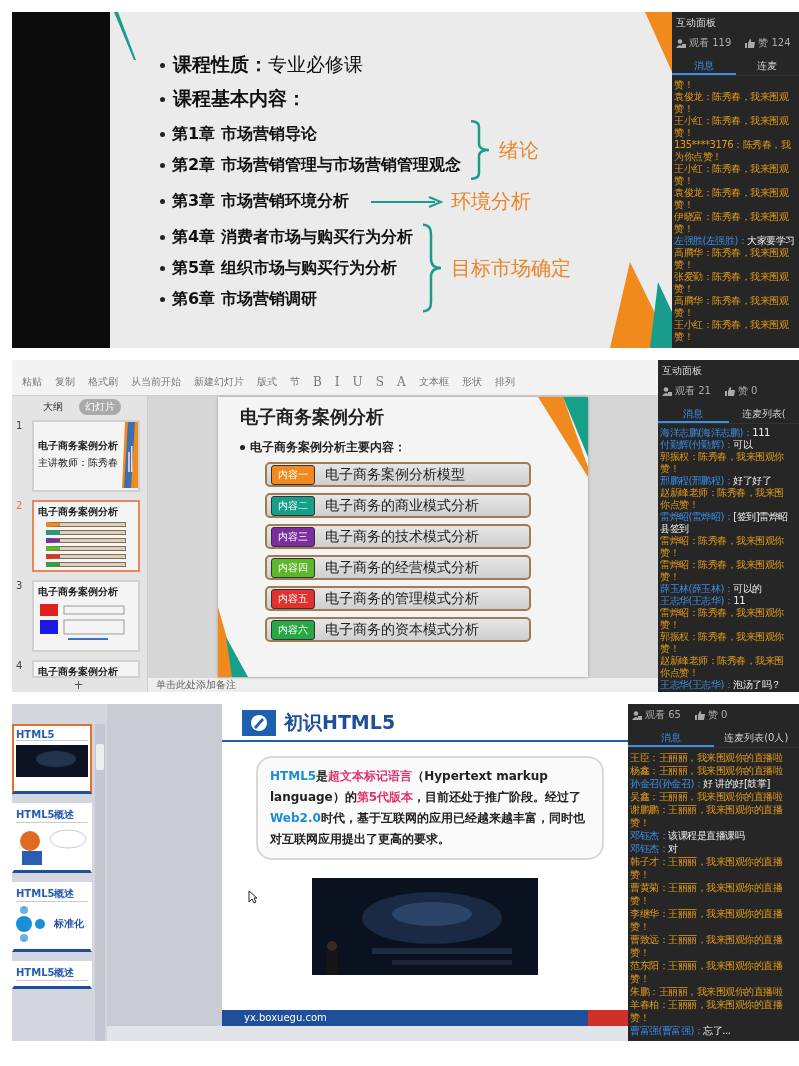  What do you see at coordinates (398, 598) in the screenshot?
I see `content-item: 内容五 电子商务的管理模式分析` at bounding box center [398, 598].